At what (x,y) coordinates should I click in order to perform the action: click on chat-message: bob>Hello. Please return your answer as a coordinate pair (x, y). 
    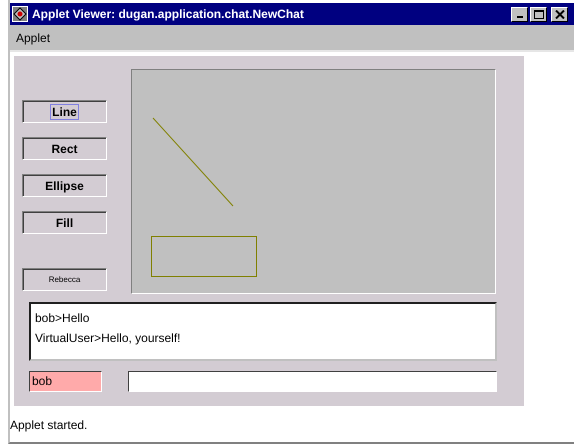
    Looking at the image, I should click on (62, 318).